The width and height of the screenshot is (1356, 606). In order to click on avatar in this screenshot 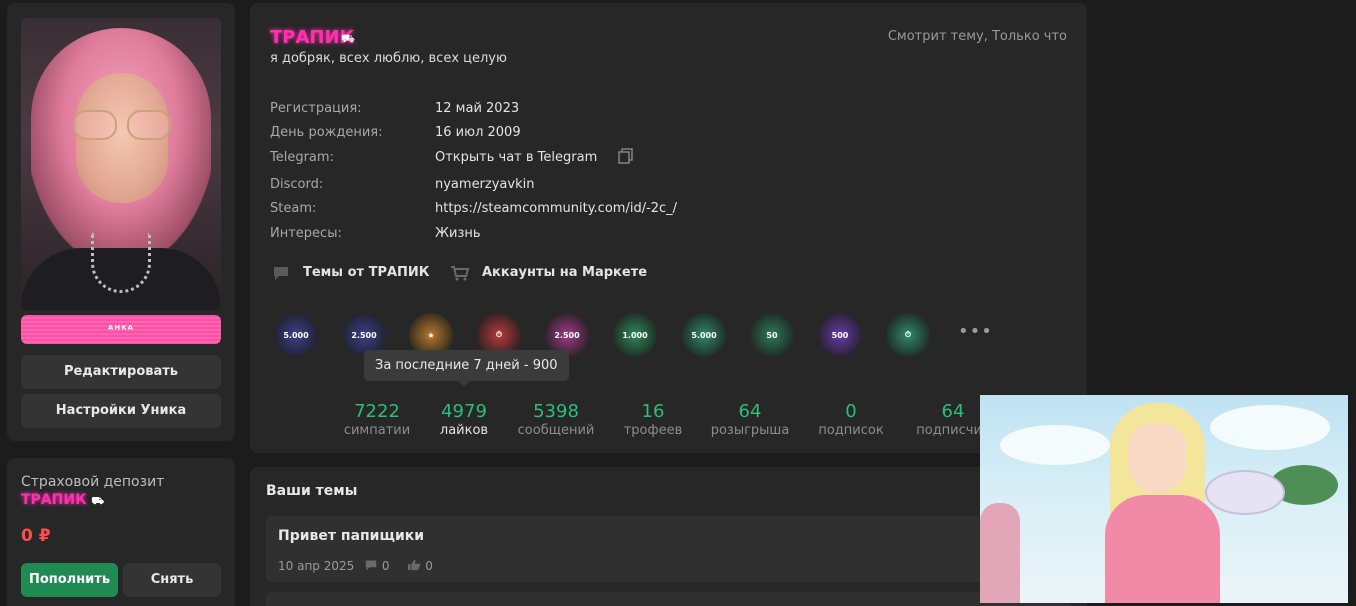, I will do `click(121, 164)`.